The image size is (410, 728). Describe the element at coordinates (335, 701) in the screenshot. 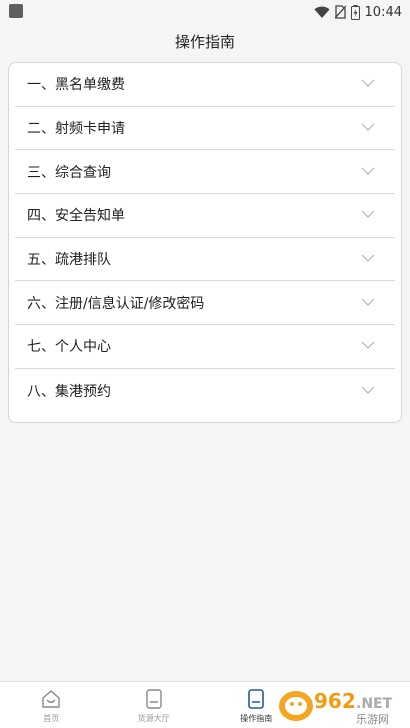

I see `svg-text: 962` at that location.